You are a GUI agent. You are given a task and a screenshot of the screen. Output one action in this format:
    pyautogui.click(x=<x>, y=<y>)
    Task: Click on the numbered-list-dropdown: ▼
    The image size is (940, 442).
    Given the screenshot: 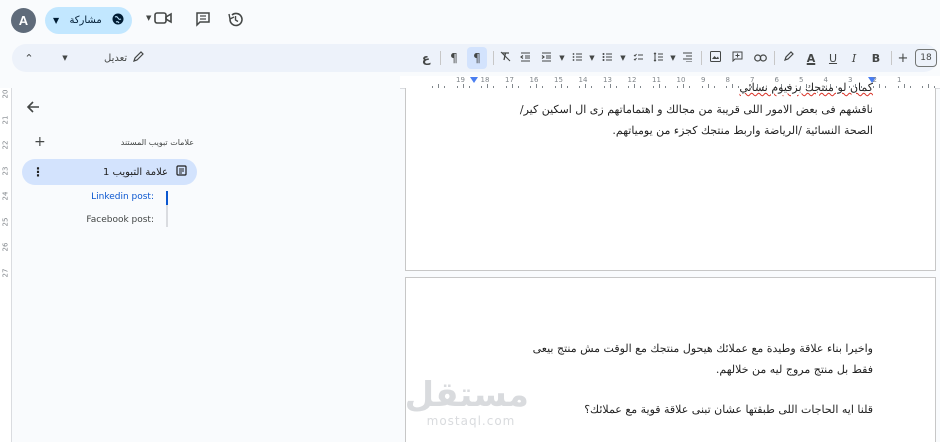 What is the action you would take?
    pyautogui.click(x=562, y=58)
    